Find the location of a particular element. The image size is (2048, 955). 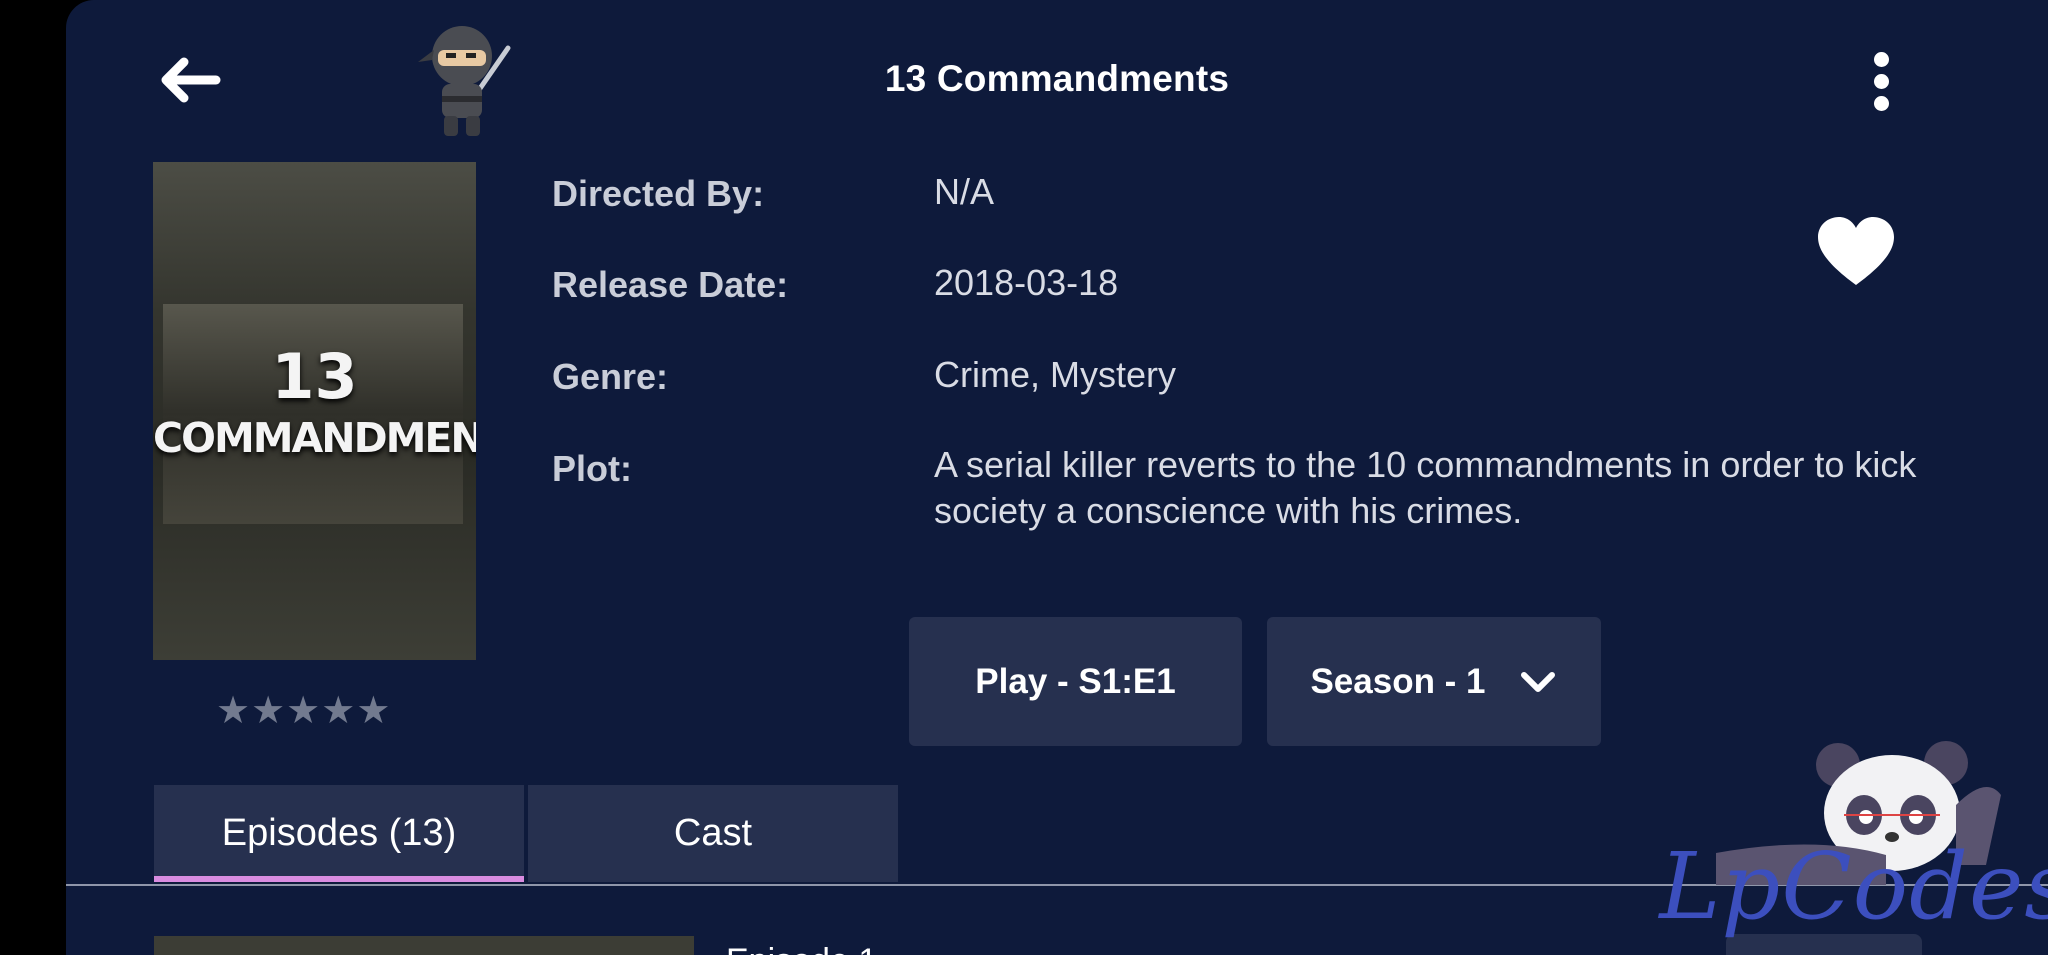

release-date-value: 2018-03-18 is located at coordinates (1026, 282).